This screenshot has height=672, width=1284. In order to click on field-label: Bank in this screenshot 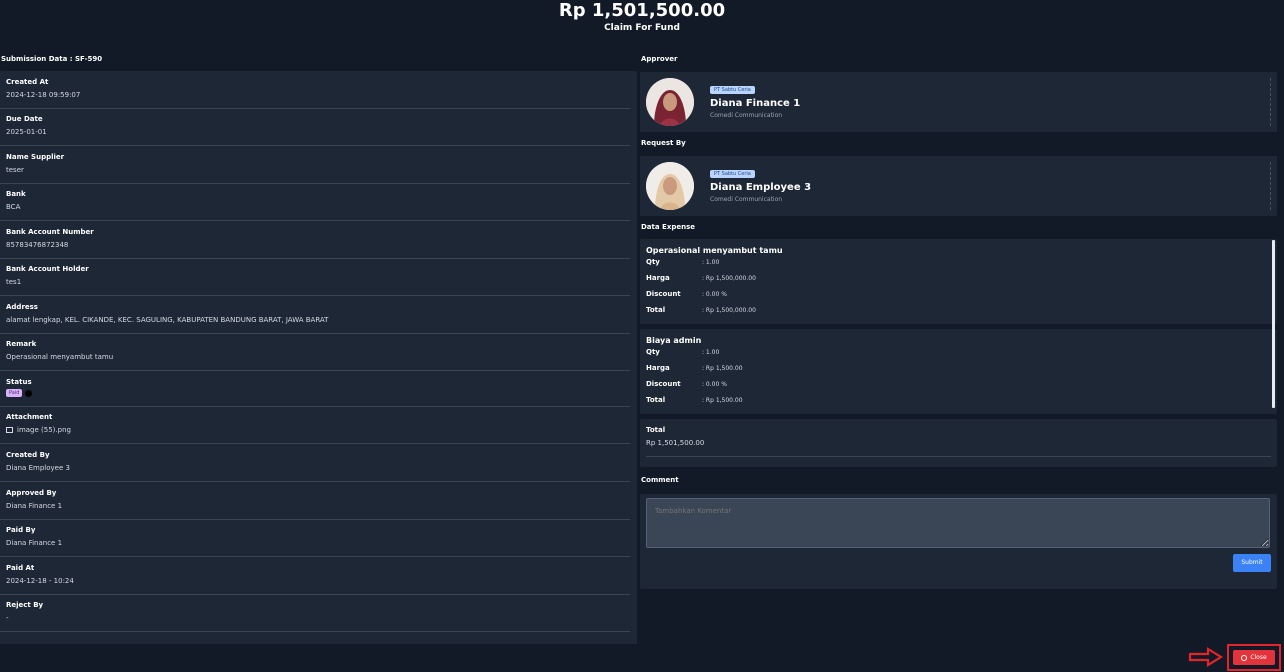, I will do `click(16, 194)`.